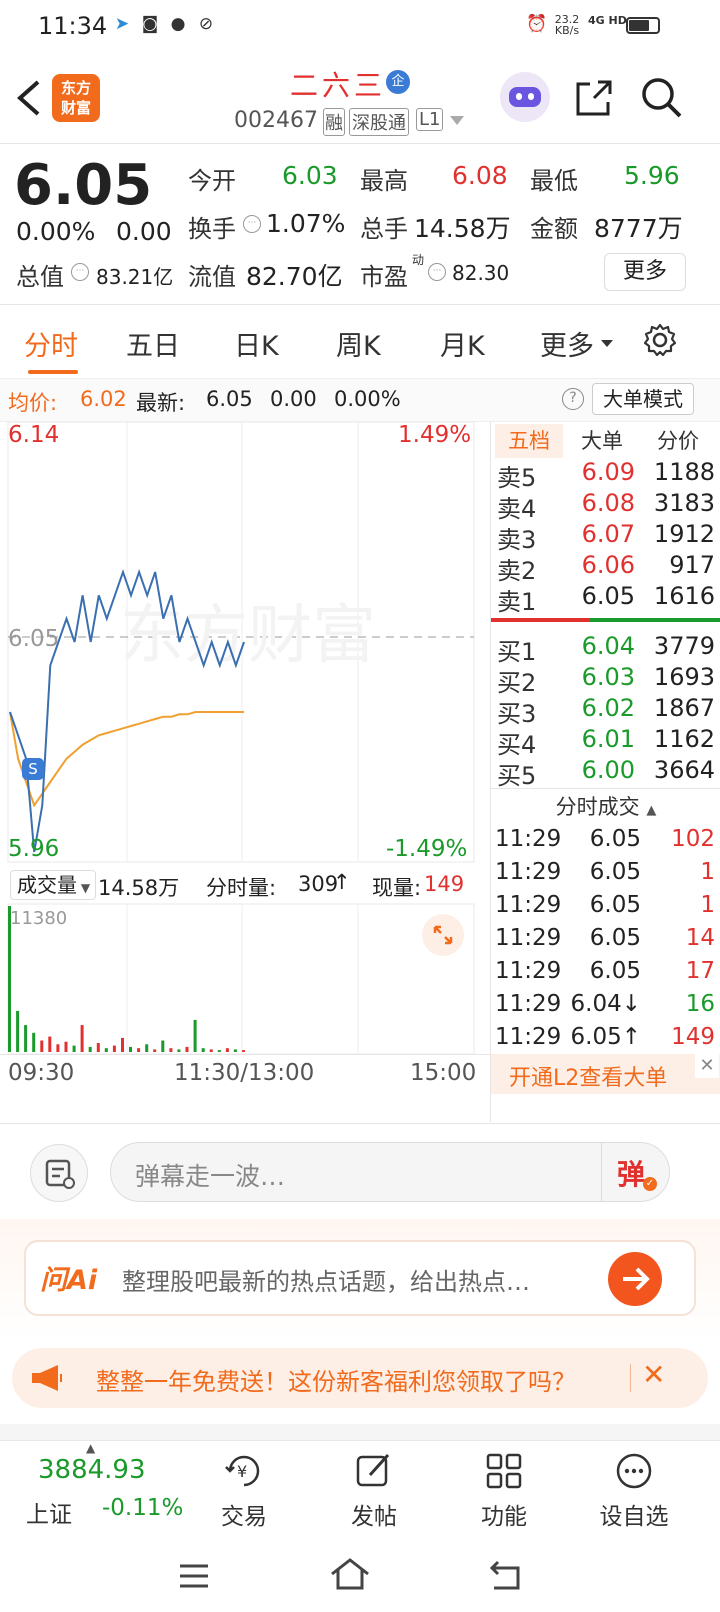  I want to click on tab-monthly-k: 月K, so click(462, 343).